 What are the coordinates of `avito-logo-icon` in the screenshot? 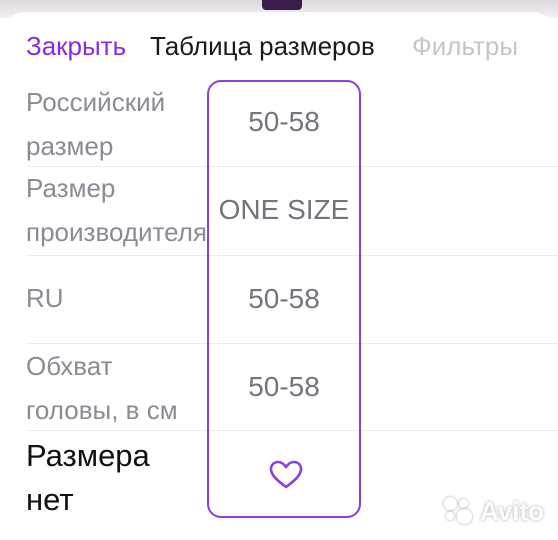 It's located at (458, 511).